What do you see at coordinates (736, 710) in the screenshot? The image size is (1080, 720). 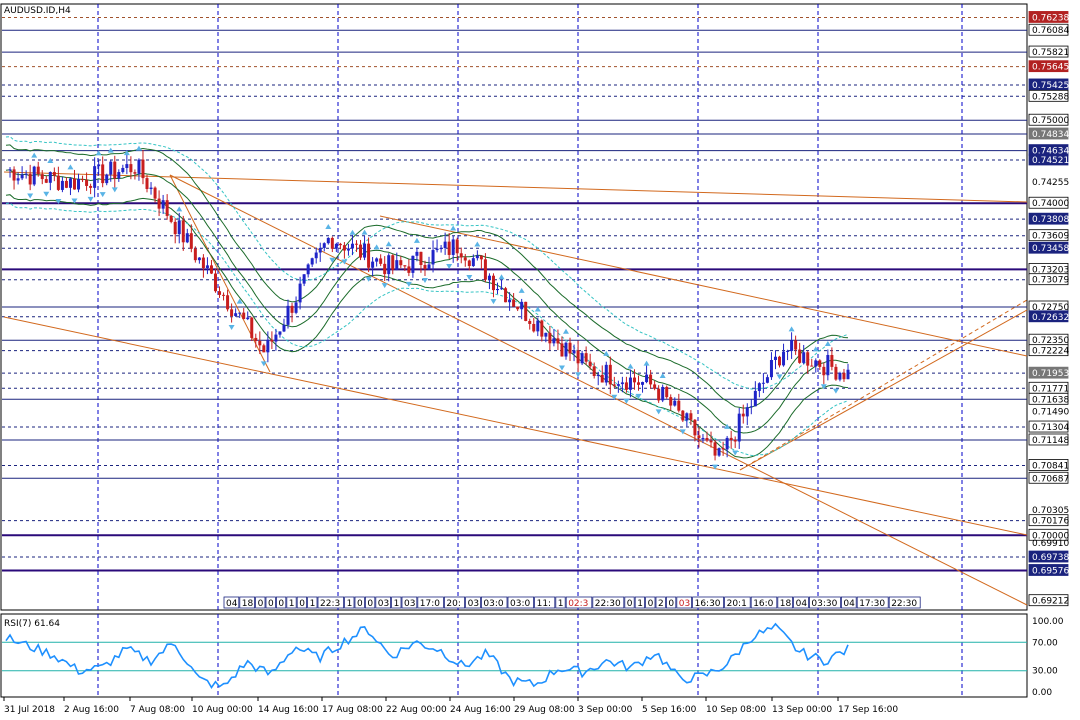 I see `x-tick-label: 10 Sep 08:00` at bounding box center [736, 710].